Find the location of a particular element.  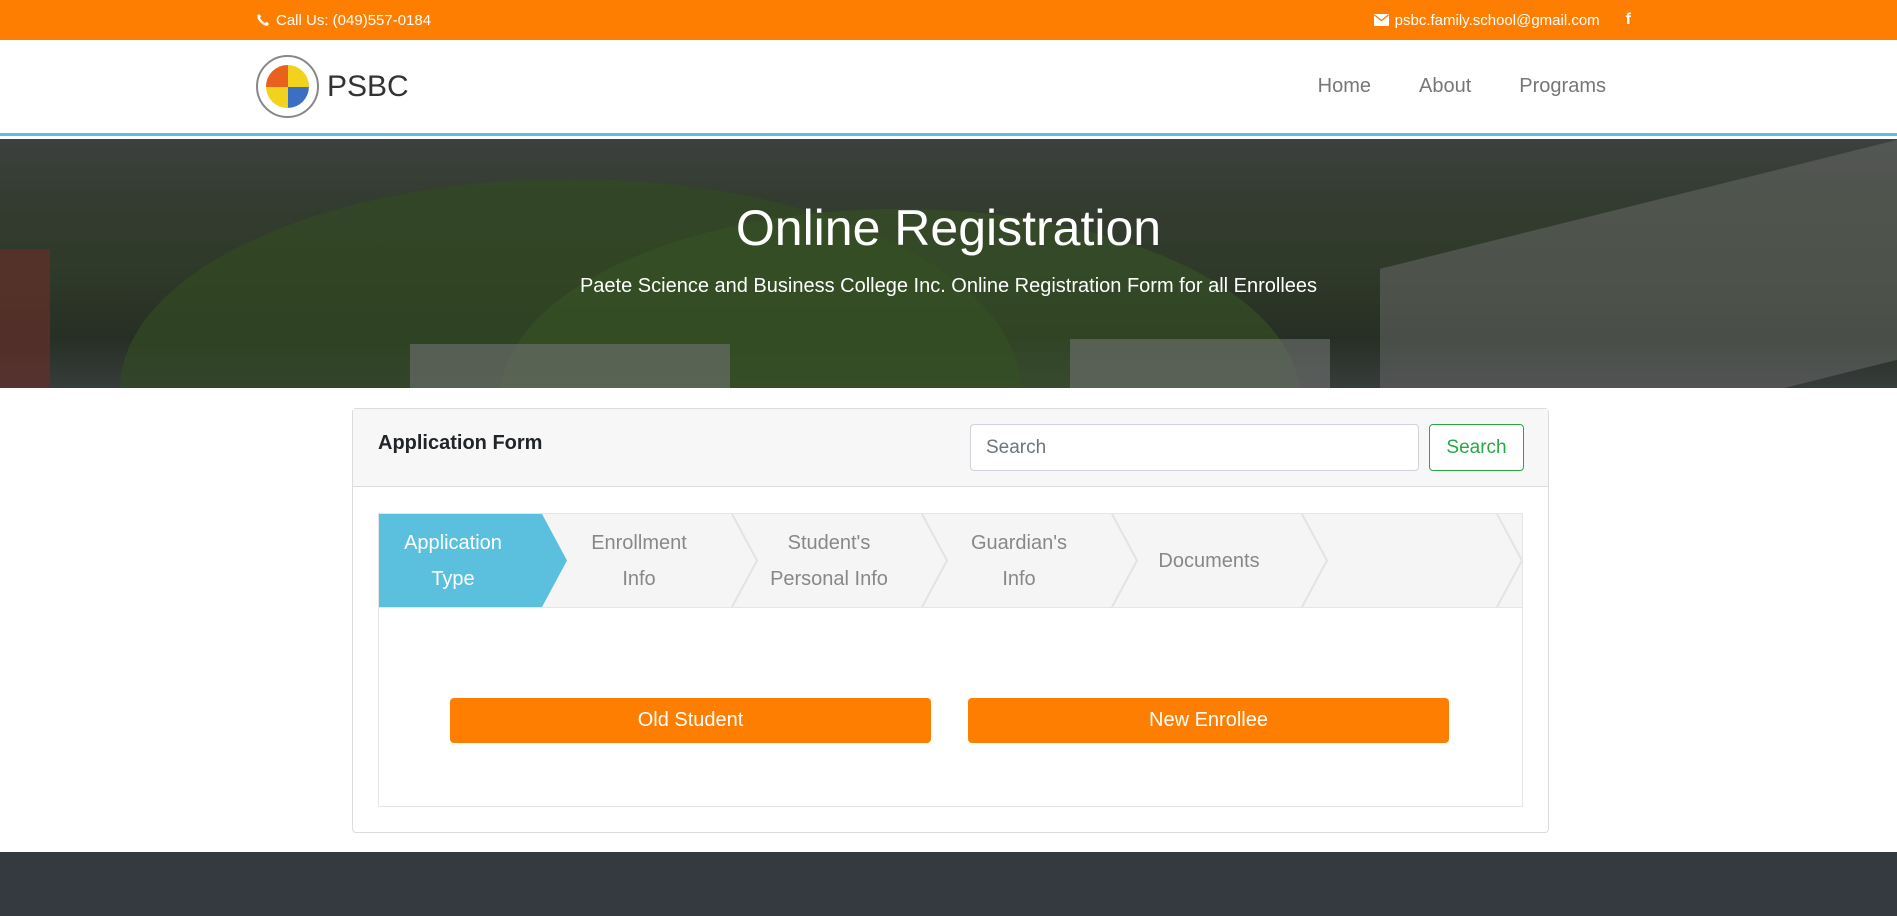

old-student-button: Old Student is located at coordinates (690, 720).